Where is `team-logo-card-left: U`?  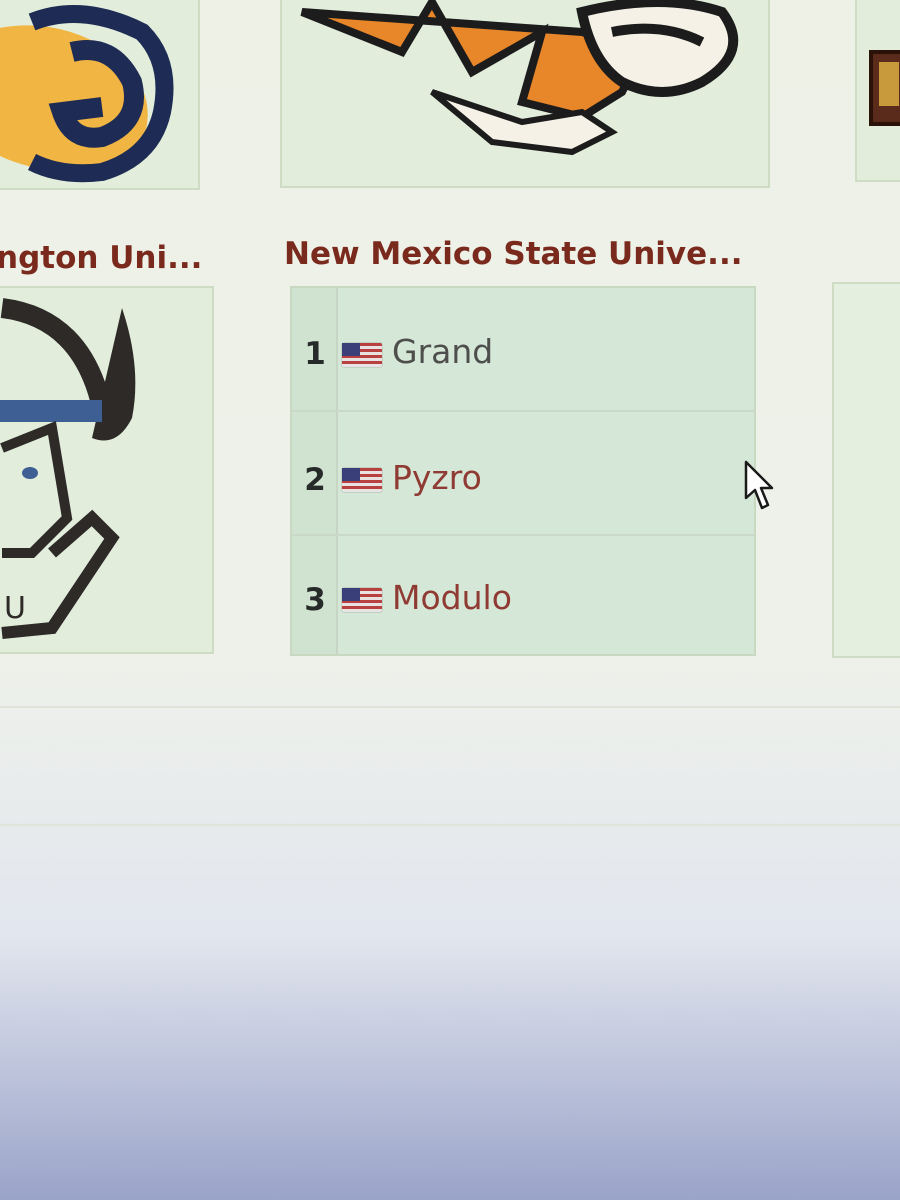 team-logo-card-left: U is located at coordinates (107, 470).